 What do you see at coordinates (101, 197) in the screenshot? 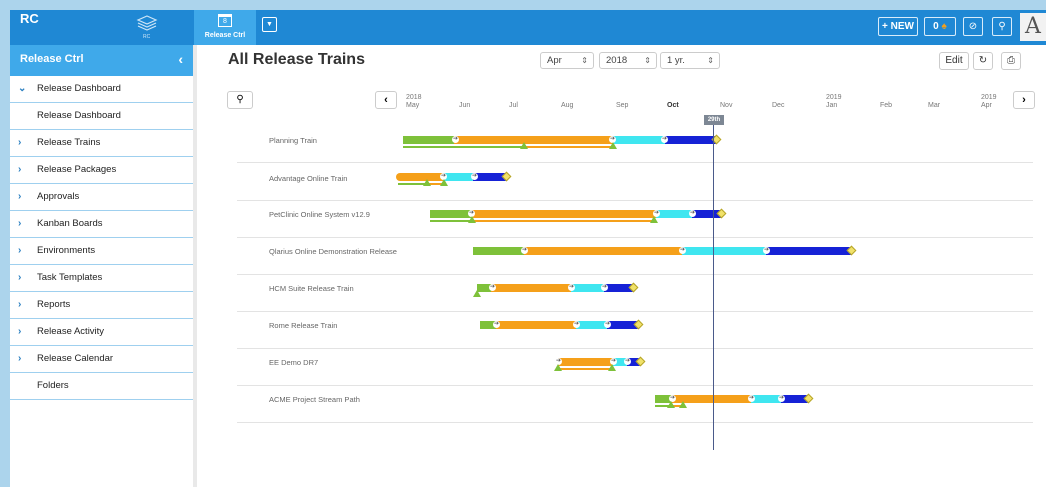
I see `sidebar-item-approvals: › Approvals` at bounding box center [101, 197].